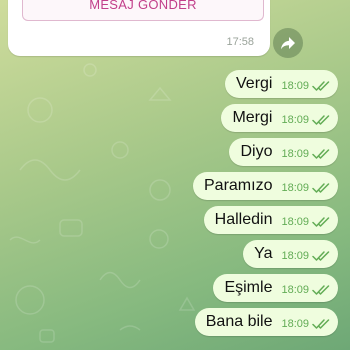 The image size is (350, 350). What do you see at coordinates (239, 321) in the screenshot?
I see `message-text: Bana bile` at bounding box center [239, 321].